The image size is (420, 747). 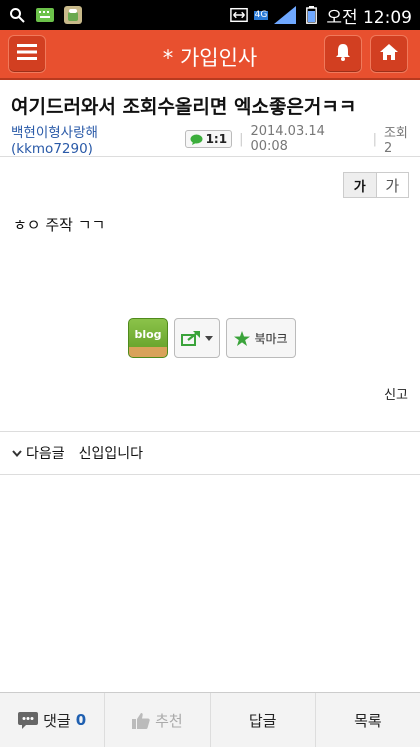 I want to click on comment-bubble-icon, so click(x=28, y=720).